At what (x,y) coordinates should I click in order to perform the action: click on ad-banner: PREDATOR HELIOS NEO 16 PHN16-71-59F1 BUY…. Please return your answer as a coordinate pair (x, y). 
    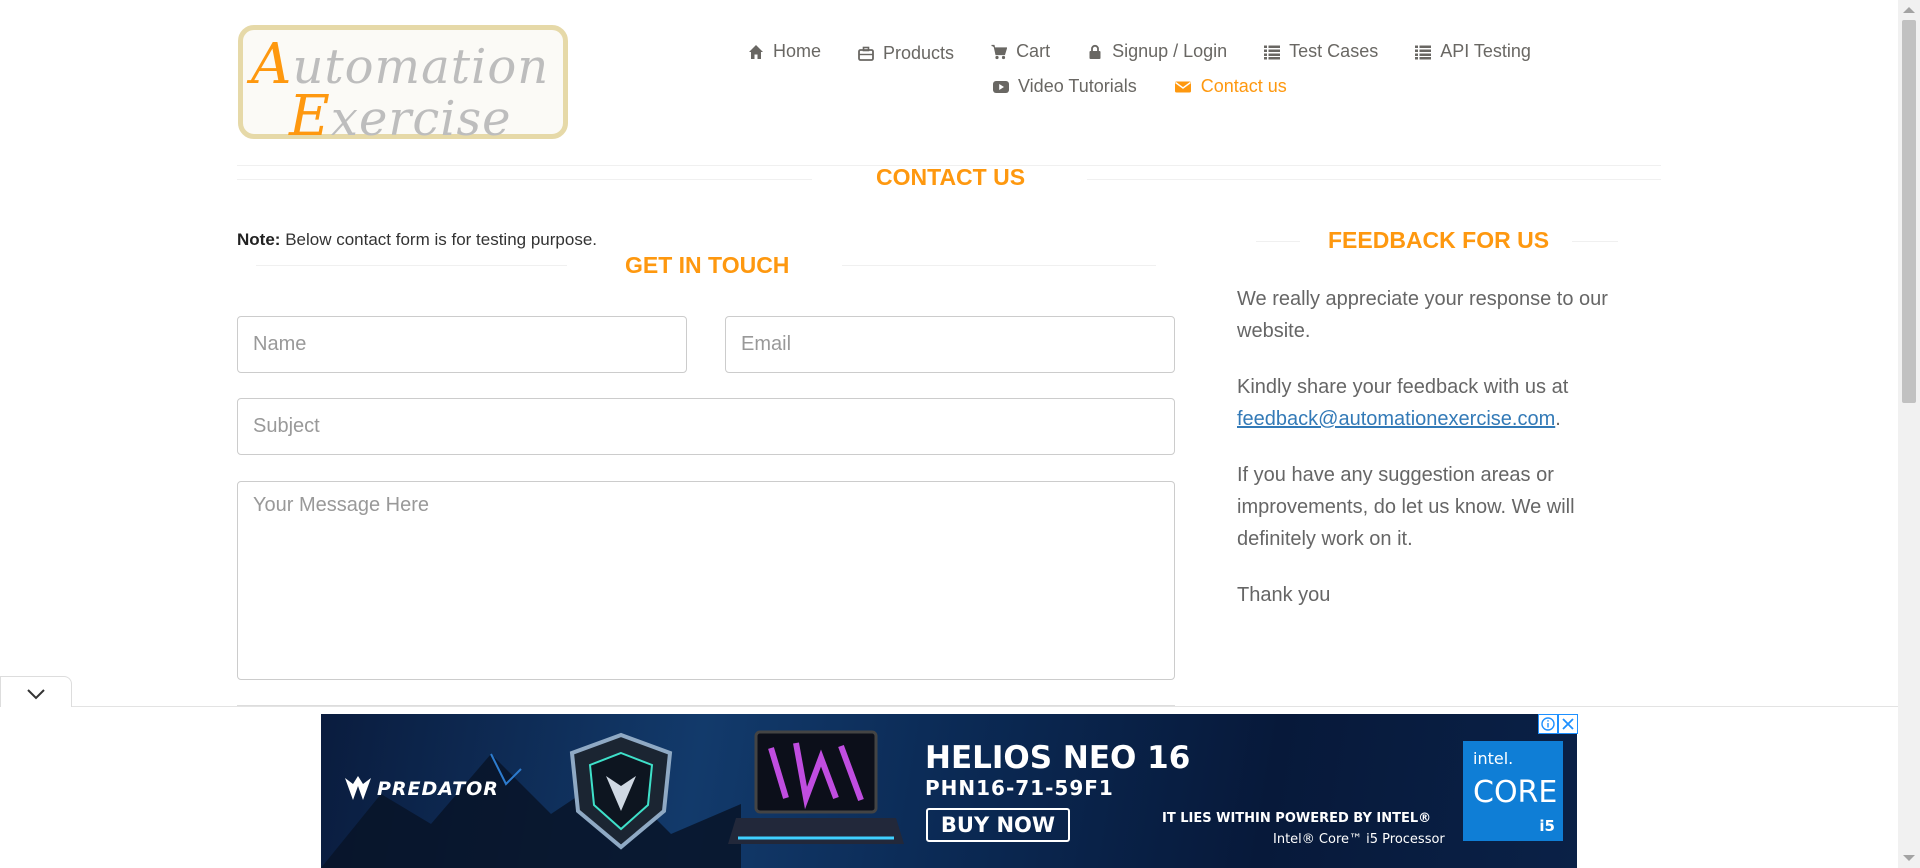
    Looking at the image, I should click on (949, 791).